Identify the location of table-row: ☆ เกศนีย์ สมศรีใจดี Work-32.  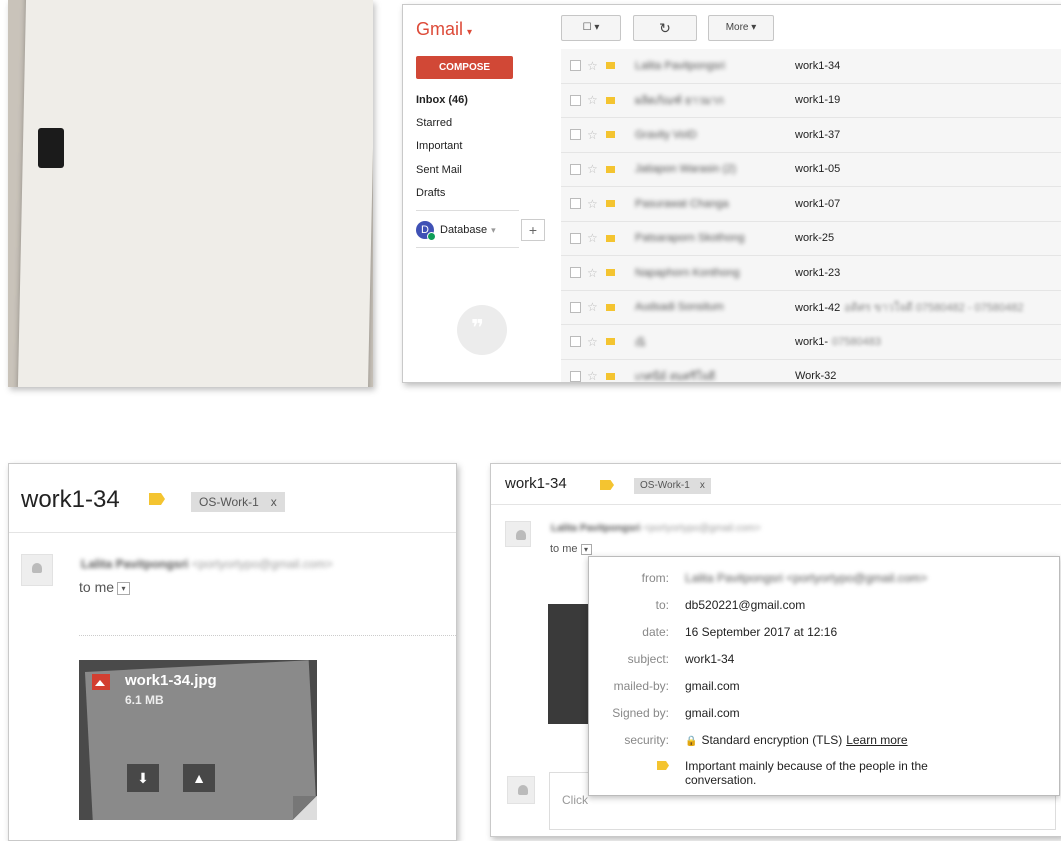
(811, 371).